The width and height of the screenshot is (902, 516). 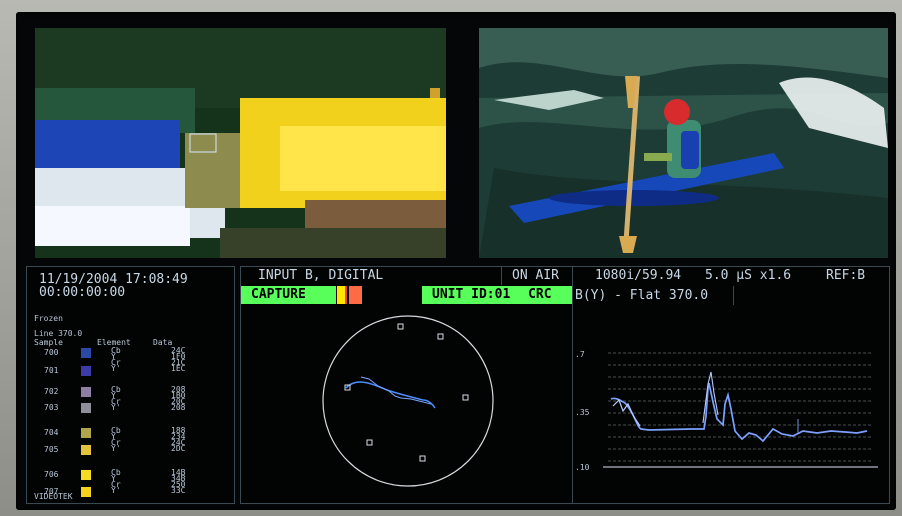 What do you see at coordinates (51, 391) in the screenshot?
I see `sample-number: 702` at bounding box center [51, 391].